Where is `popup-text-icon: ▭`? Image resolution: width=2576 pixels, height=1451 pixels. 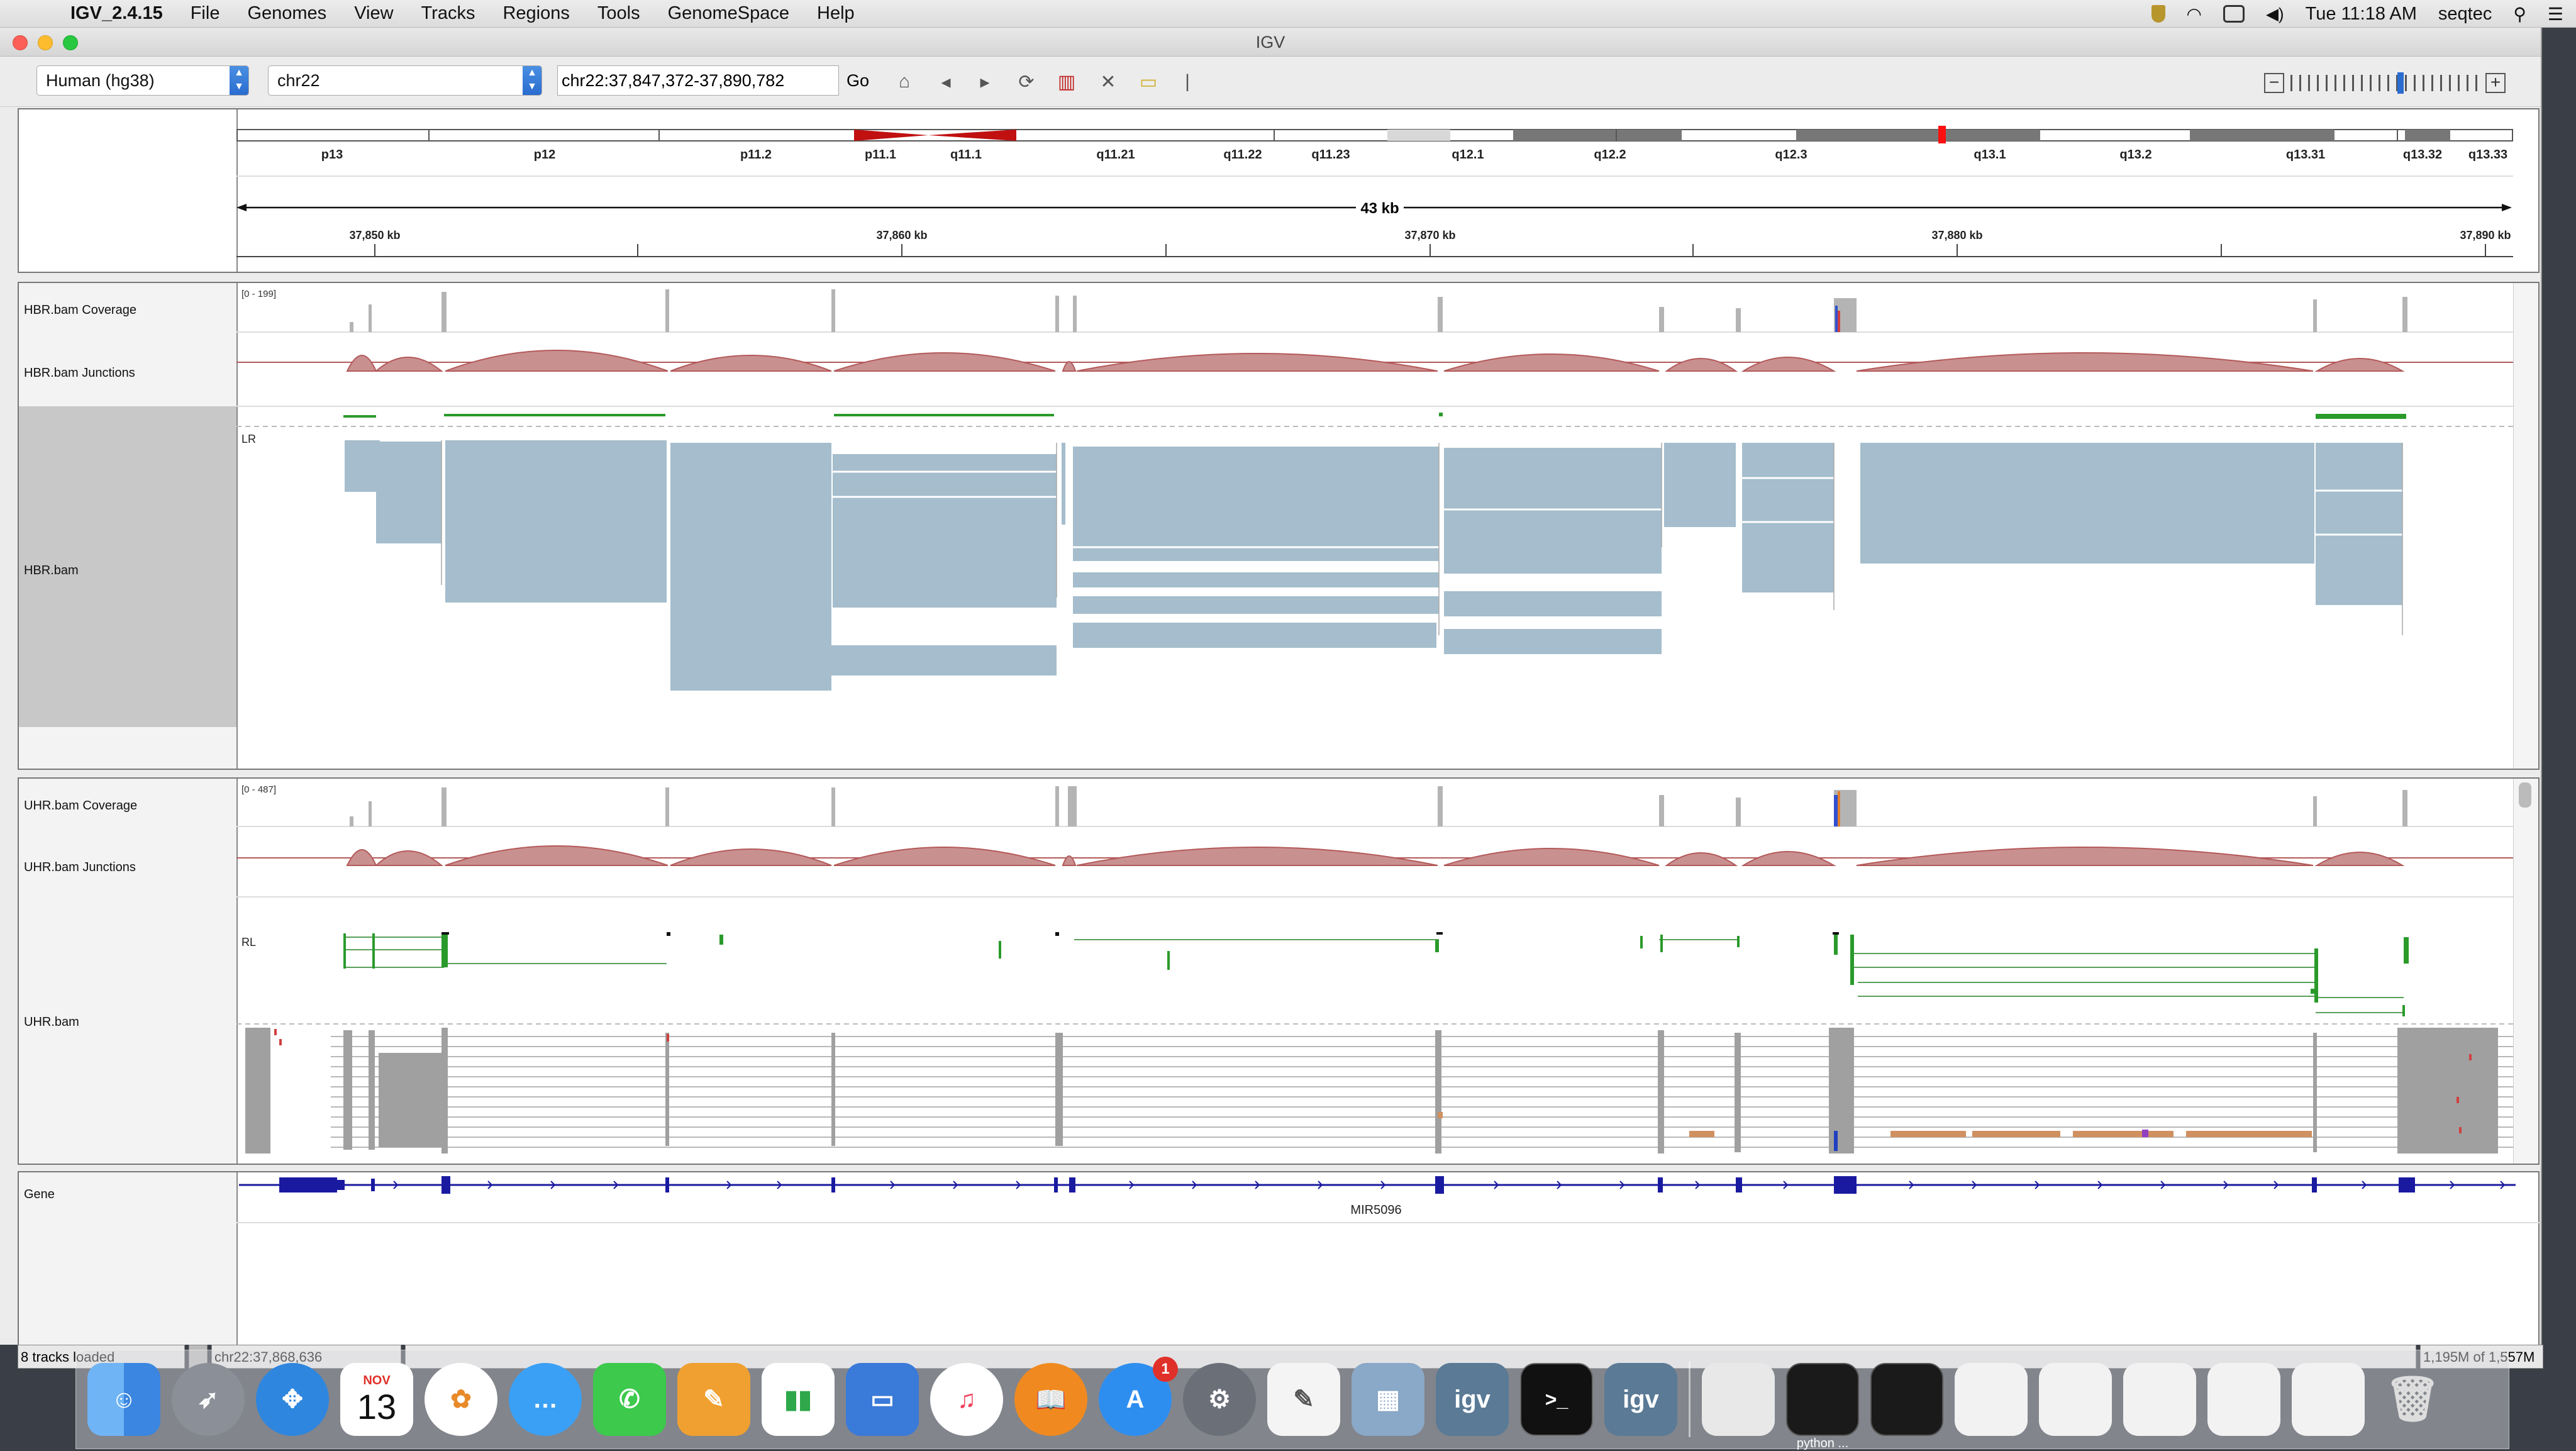
popup-text-icon: ▭ is located at coordinates (1148, 81).